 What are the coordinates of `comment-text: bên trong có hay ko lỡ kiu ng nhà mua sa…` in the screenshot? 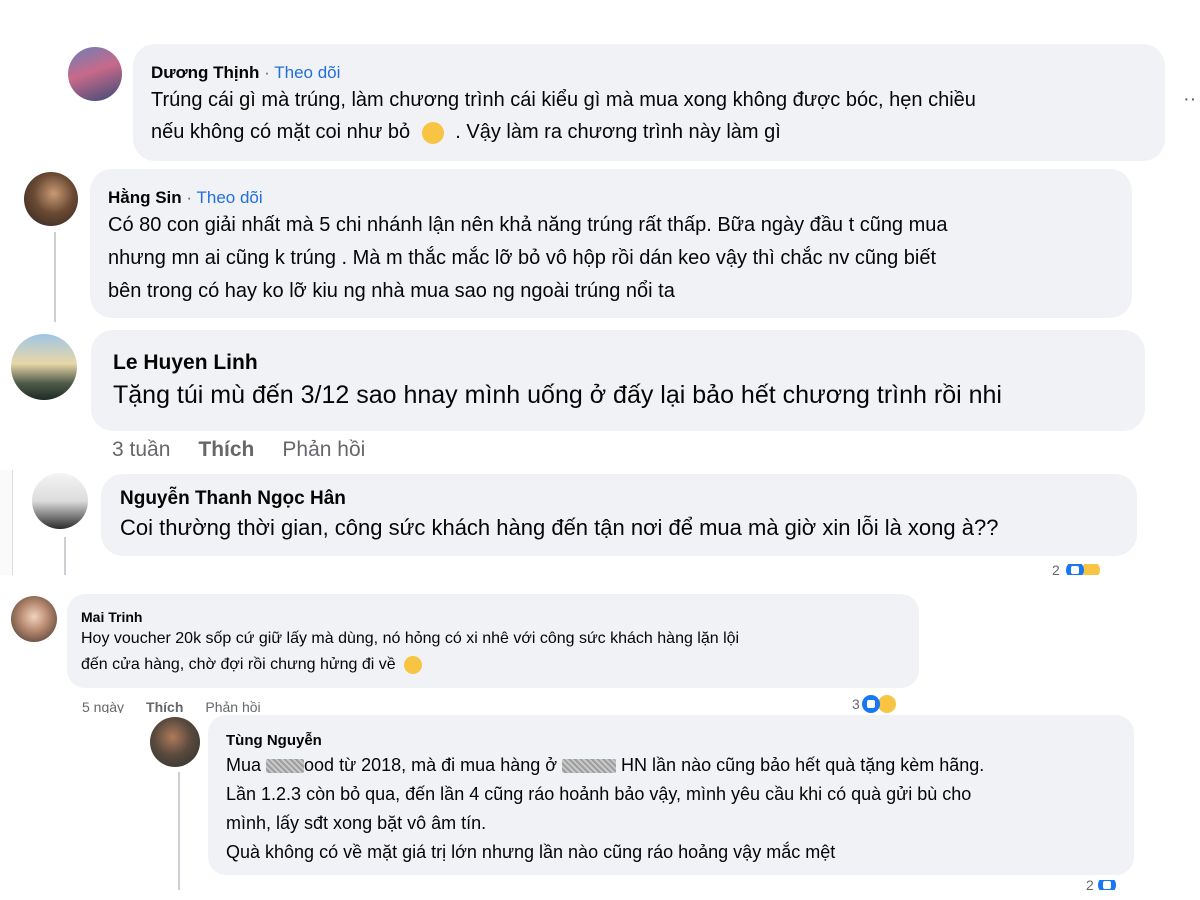 It's located at (391, 291).